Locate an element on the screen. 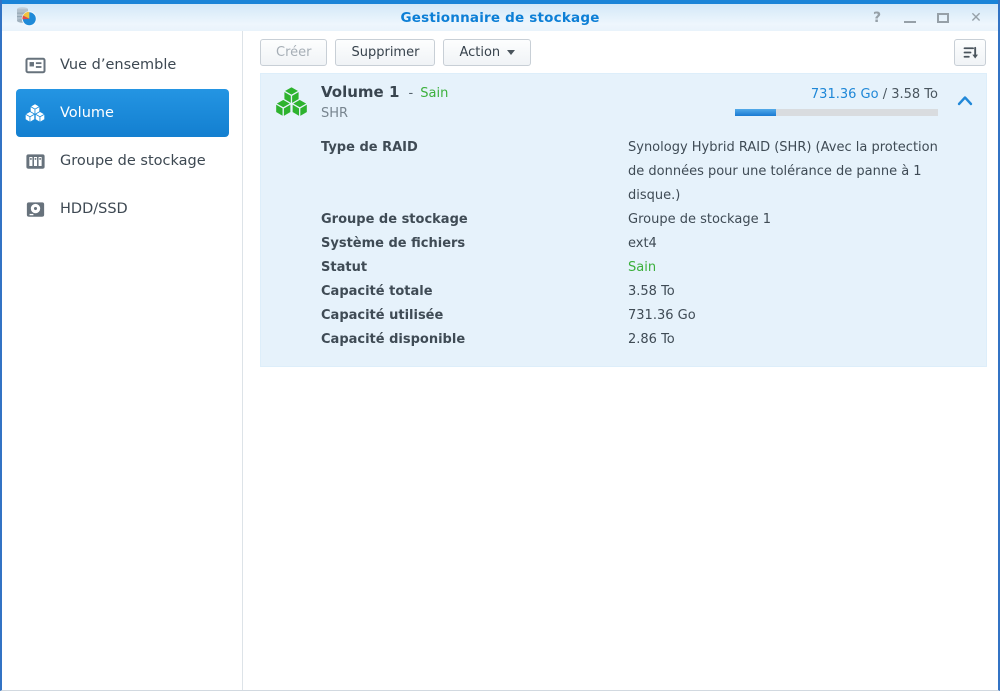 This screenshot has height=691, width=1000. delete-button-label: Supprimer is located at coordinates (385, 52).